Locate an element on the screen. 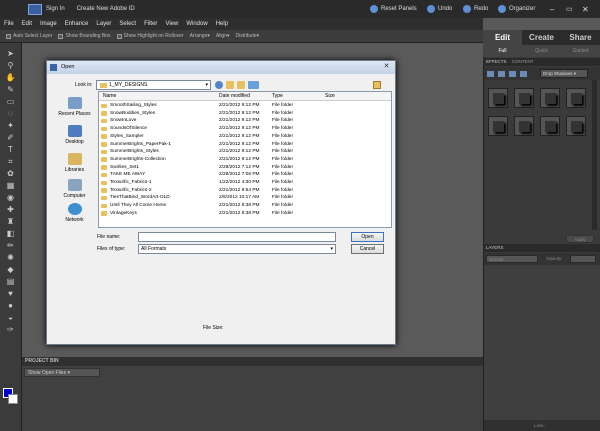  menu-select: Select is located at coordinates (127, 24).